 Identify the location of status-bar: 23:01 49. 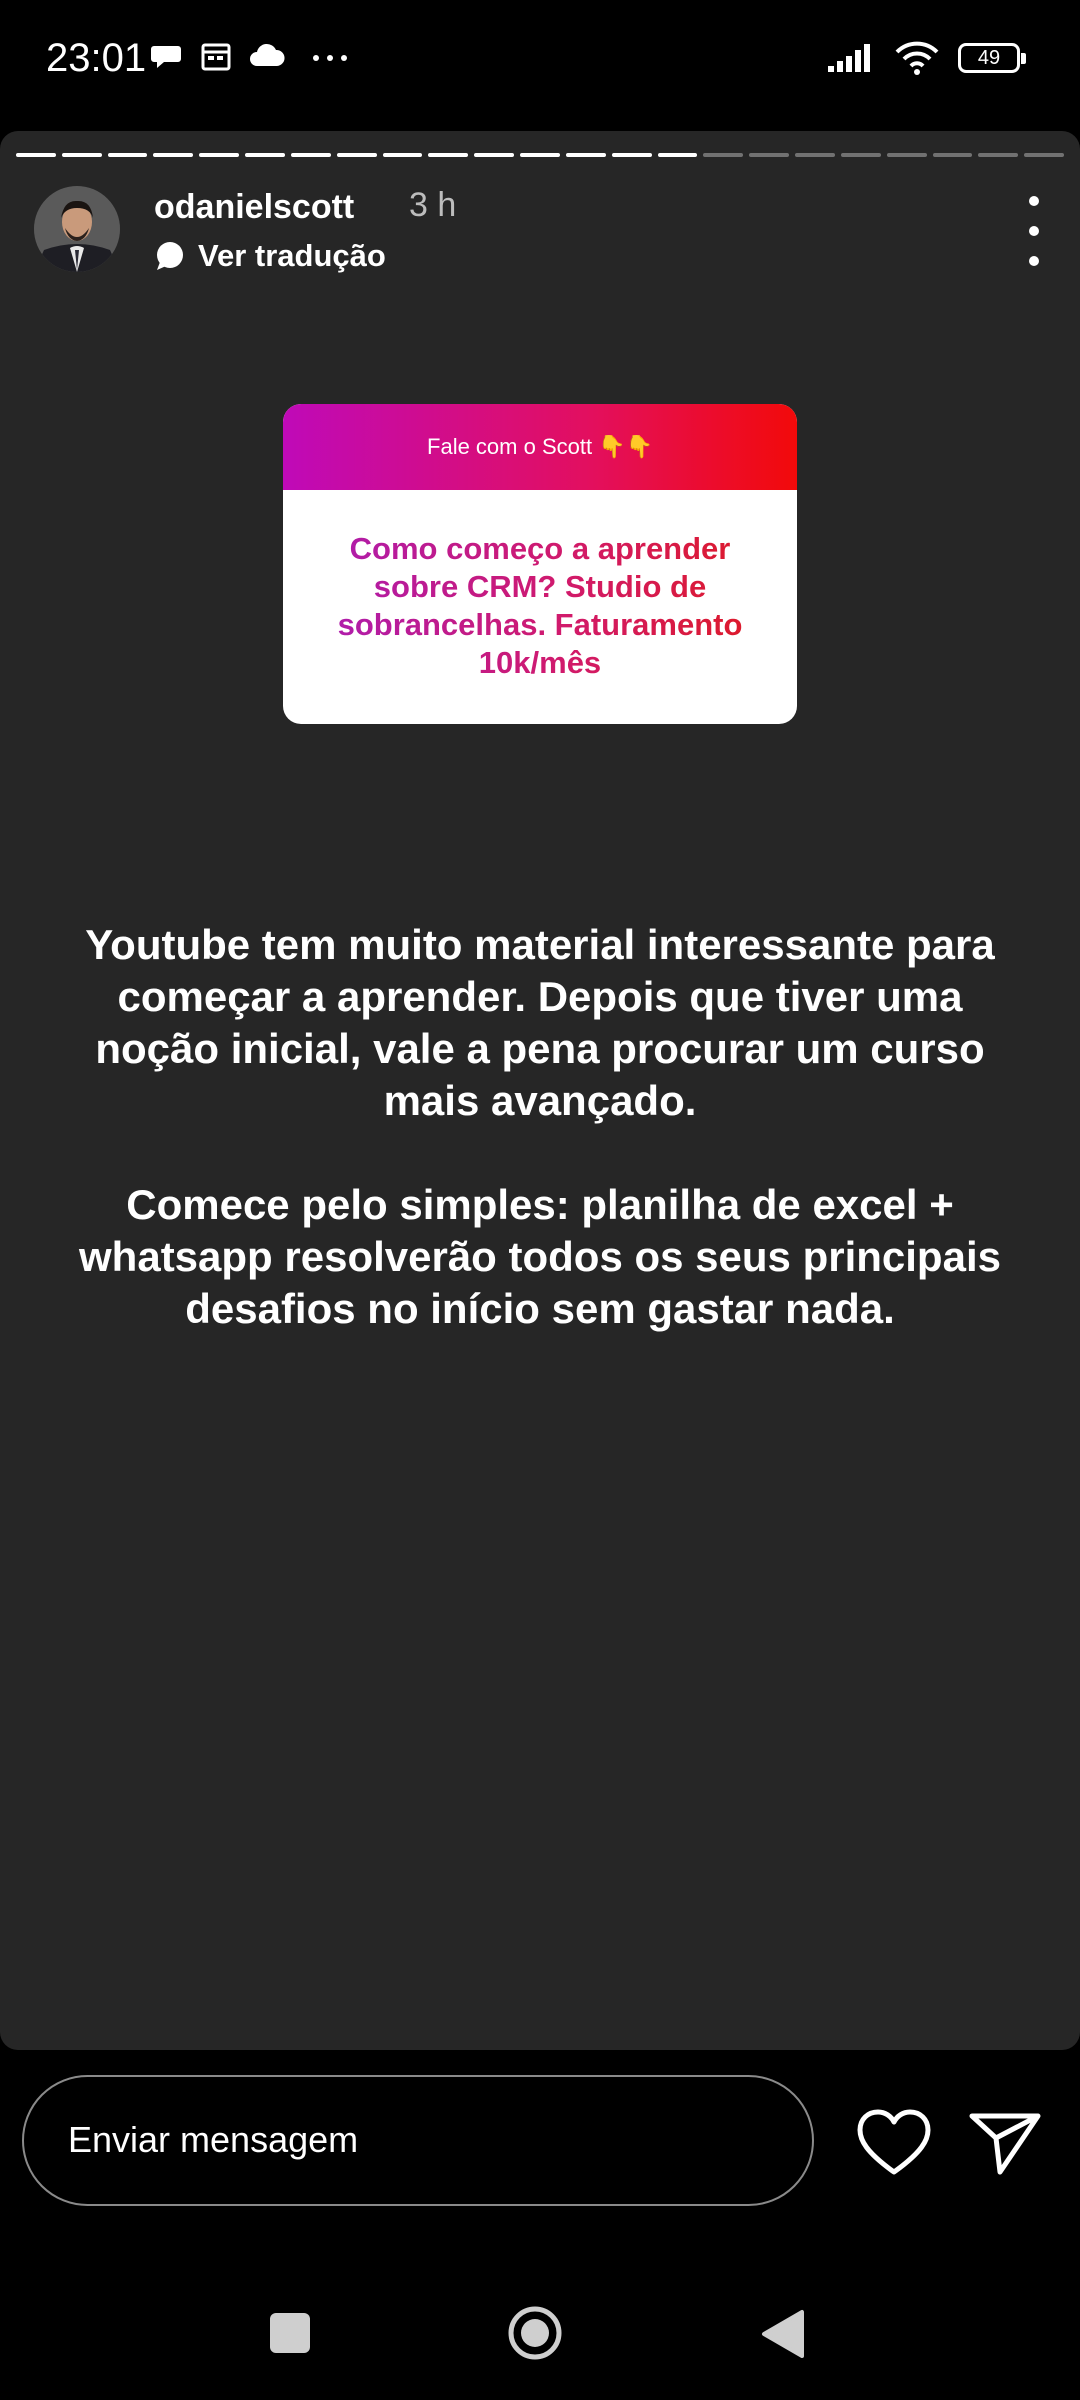
(540, 62).